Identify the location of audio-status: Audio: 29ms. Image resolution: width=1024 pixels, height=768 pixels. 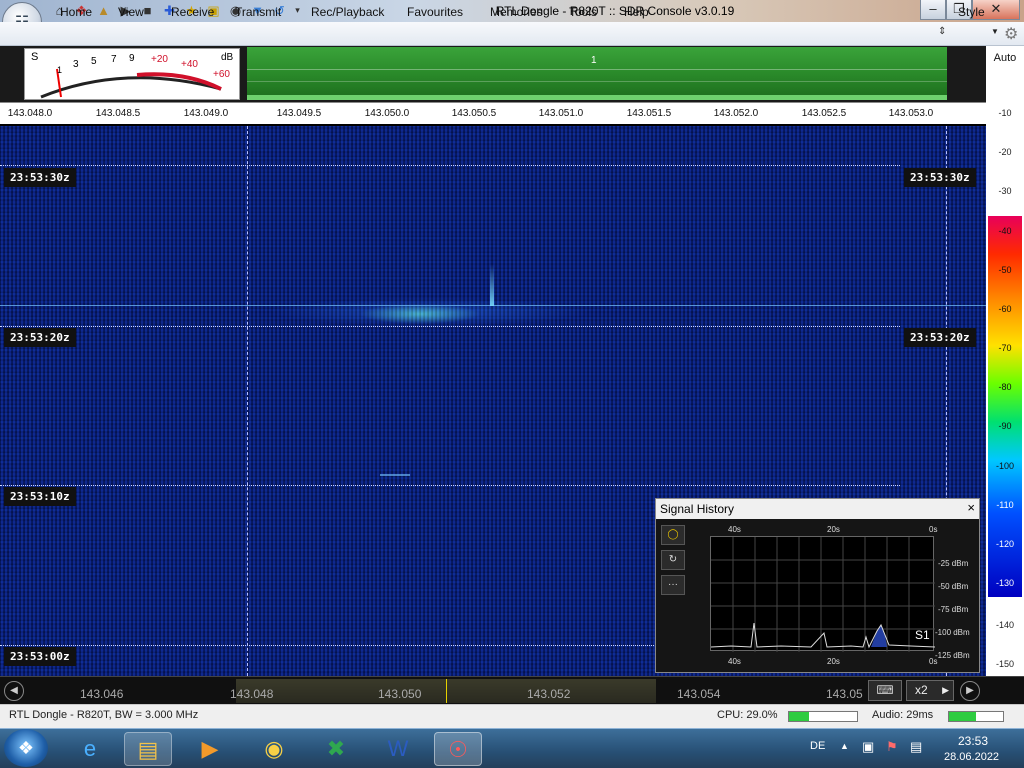
(903, 715).